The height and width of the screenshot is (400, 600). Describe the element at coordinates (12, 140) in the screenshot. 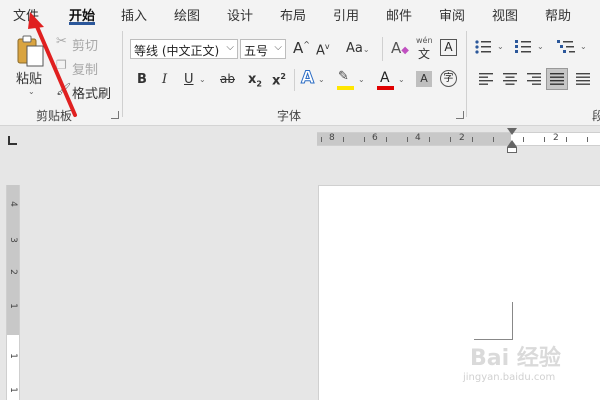

I see `tab-stop-selector-icon` at that location.